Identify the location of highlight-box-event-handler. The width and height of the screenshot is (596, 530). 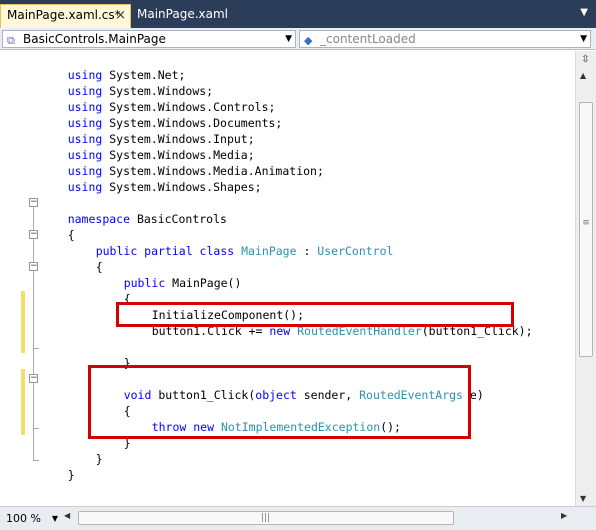
(279, 402).